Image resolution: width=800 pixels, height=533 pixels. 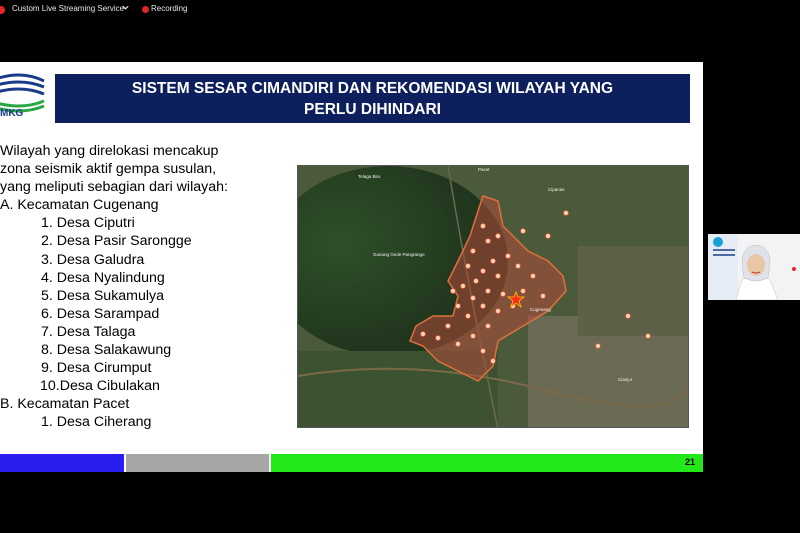 I want to click on title-line-2: PERLU DIHINDARI, so click(x=372, y=109).